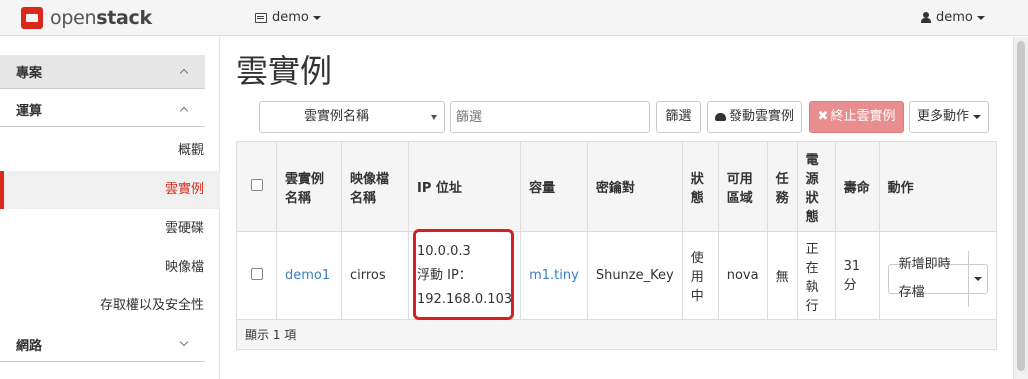 This screenshot has width=1028, height=379. Describe the element at coordinates (550, 117) in the screenshot. I see `filter-input` at that location.